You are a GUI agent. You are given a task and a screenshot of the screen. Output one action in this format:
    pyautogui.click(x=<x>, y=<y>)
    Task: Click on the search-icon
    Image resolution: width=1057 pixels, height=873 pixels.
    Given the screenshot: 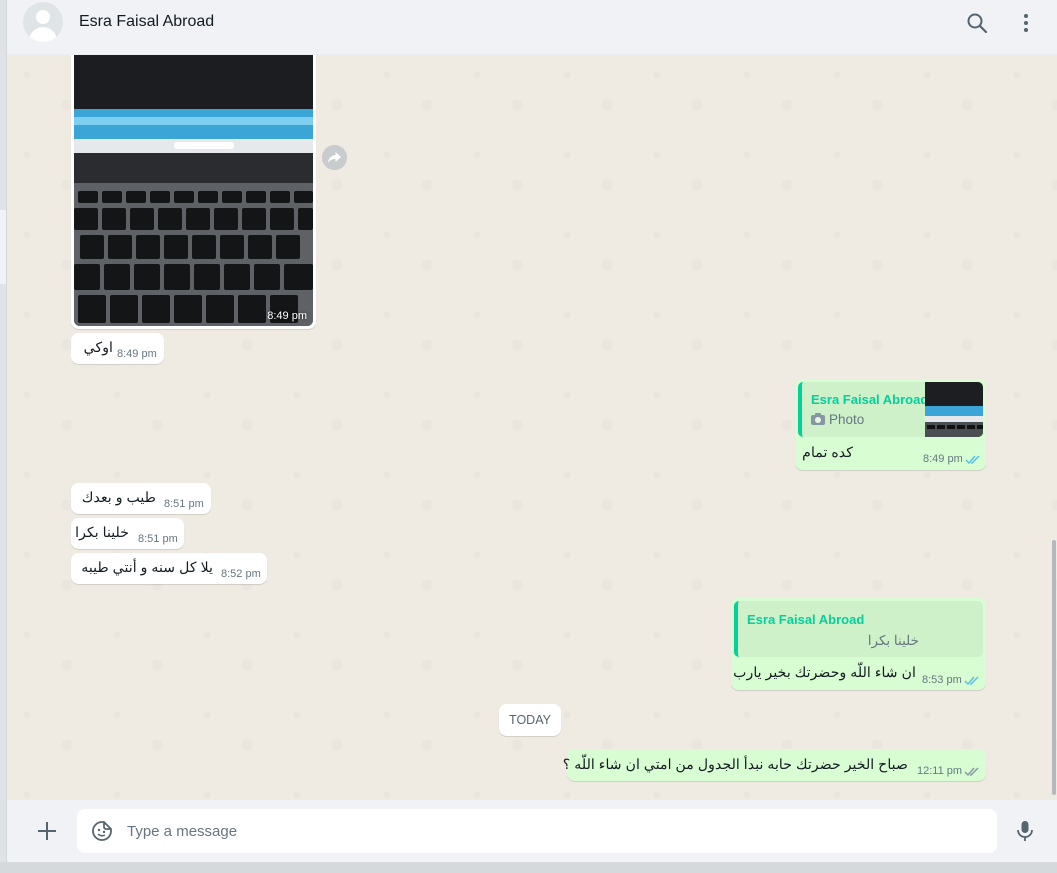 What is the action you would take?
    pyautogui.click(x=977, y=23)
    